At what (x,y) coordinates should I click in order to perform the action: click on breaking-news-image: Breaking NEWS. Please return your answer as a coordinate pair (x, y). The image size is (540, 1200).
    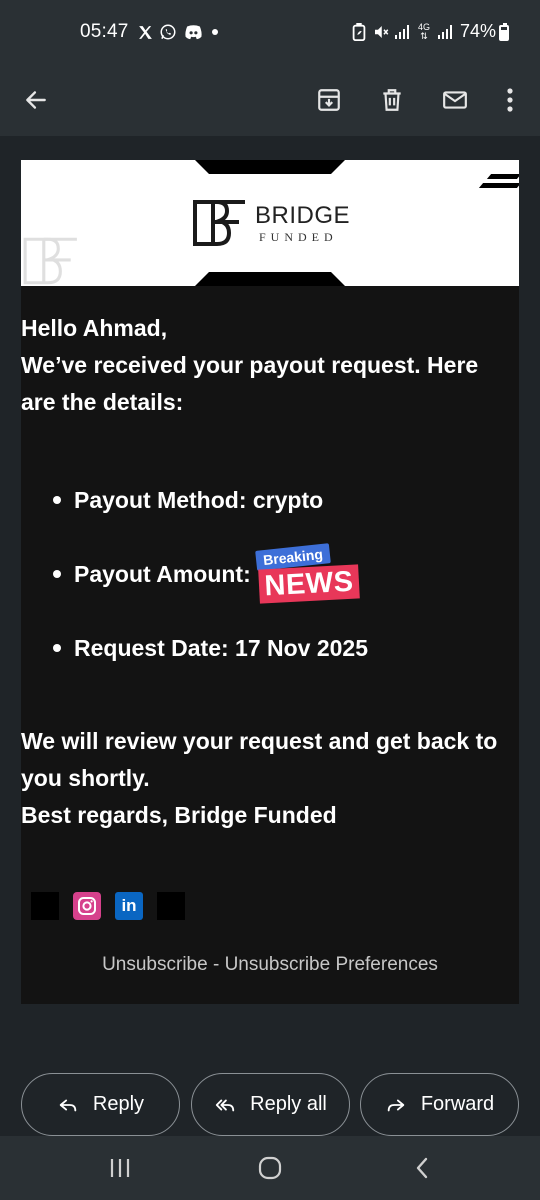
    Looking at the image, I should click on (305, 574).